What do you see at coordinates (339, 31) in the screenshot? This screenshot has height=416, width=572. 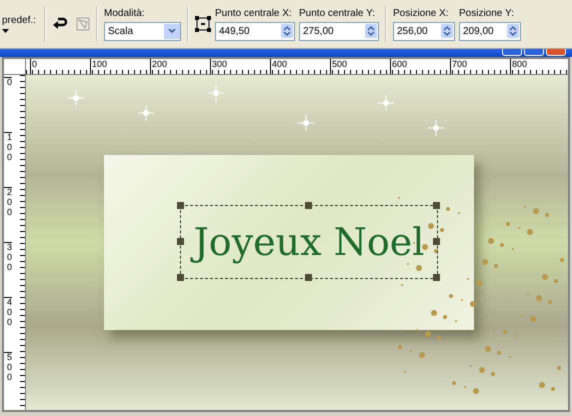 I see `number-field: 275,00` at bounding box center [339, 31].